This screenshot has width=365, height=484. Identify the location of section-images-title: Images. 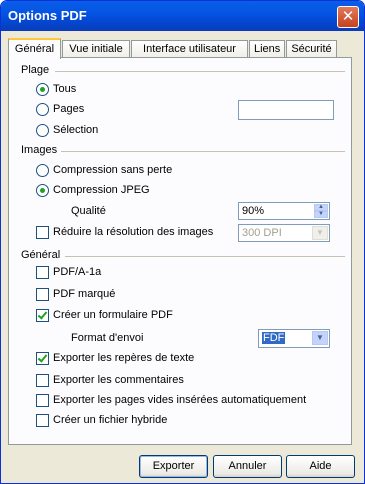
(39, 150).